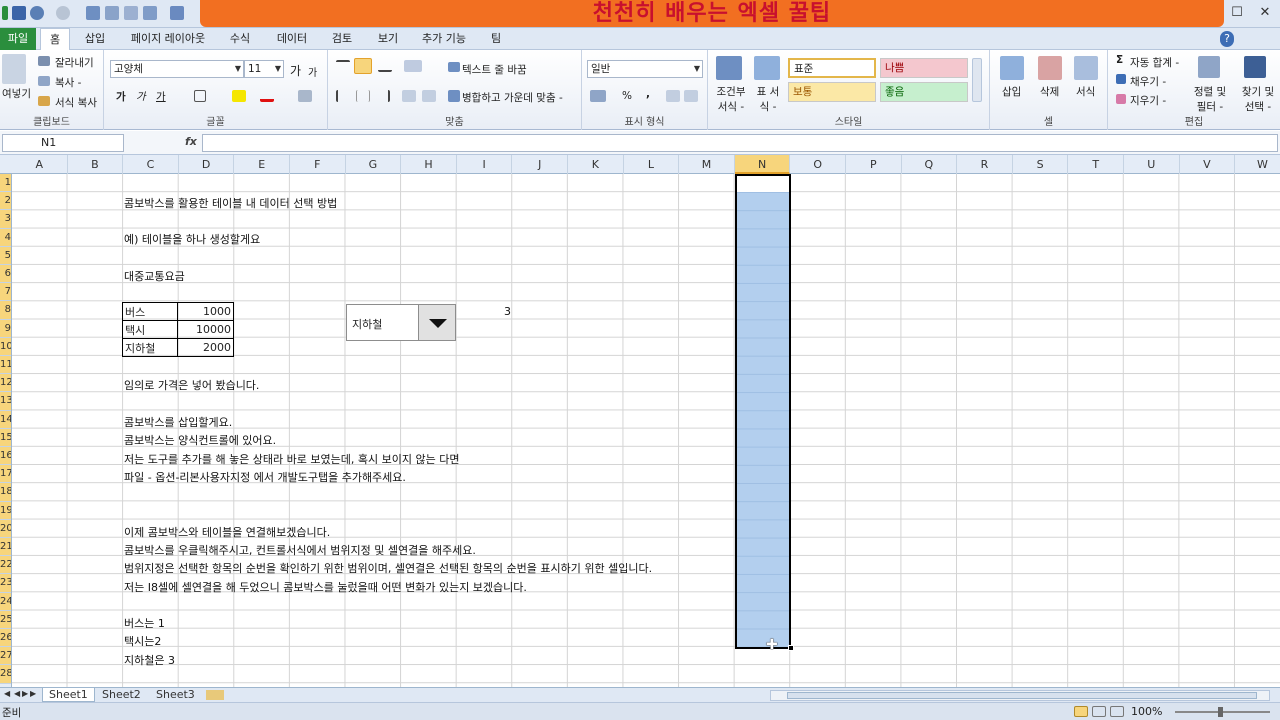 The width and height of the screenshot is (1280, 720). Describe the element at coordinates (791, 648) in the screenshot. I see `fill-handle` at that location.